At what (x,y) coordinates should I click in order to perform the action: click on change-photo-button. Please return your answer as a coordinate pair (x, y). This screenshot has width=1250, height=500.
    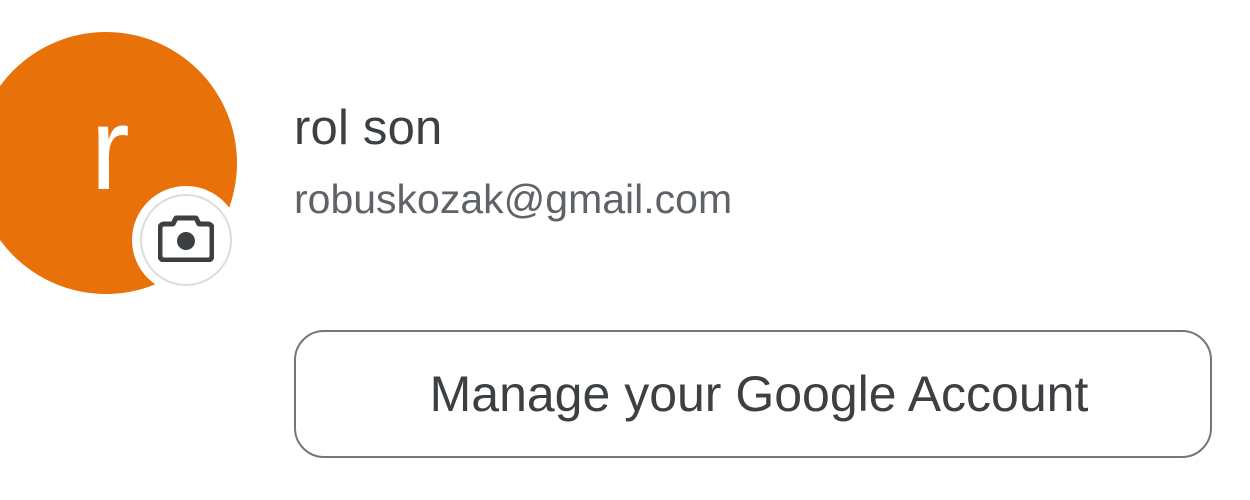
    Looking at the image, I should click on (186, 240).